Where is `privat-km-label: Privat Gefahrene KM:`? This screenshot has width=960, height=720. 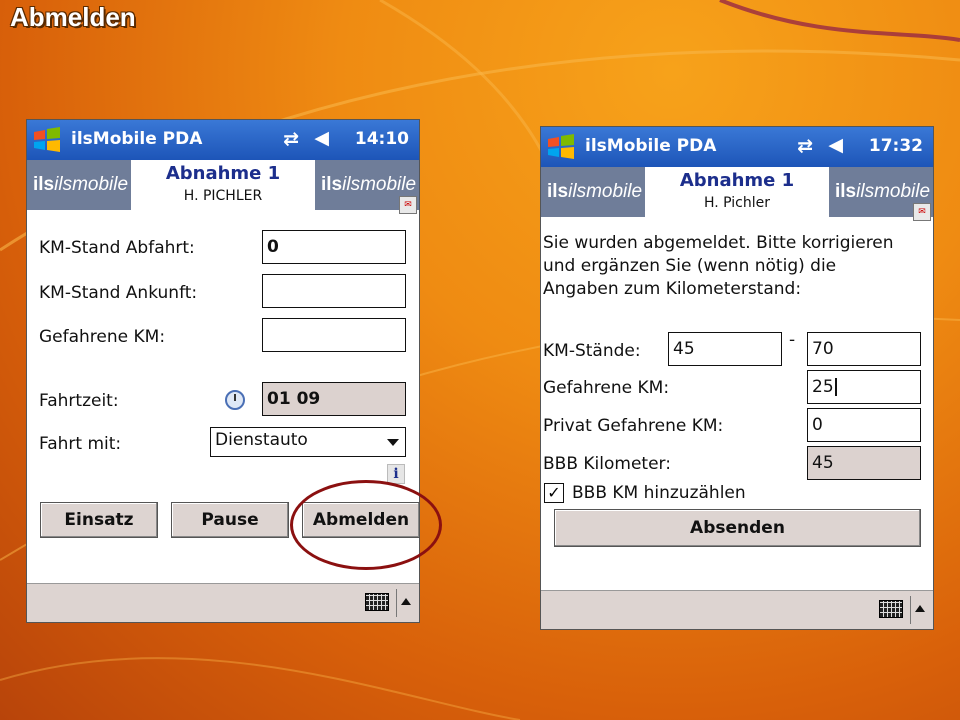 privat-km-label: Privat Gefahrene KM: is located at coordinates (633, 426).